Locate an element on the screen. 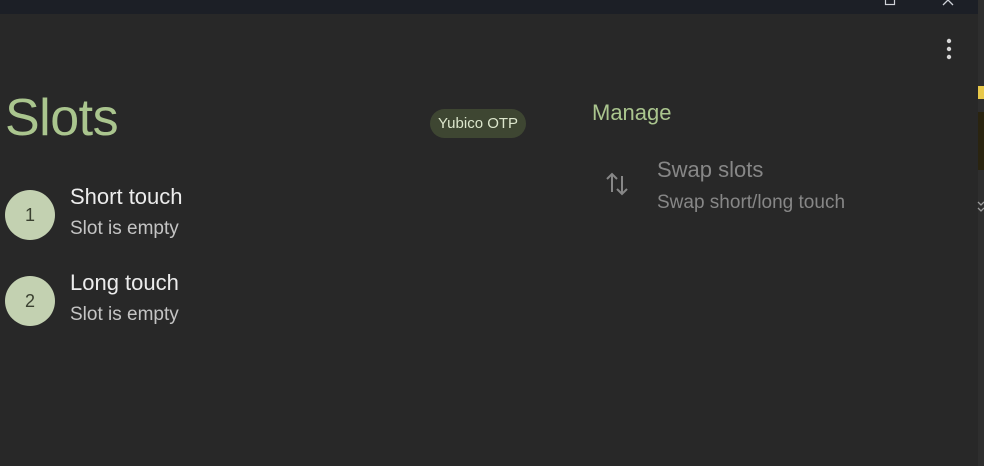 The image size is (984, 466). slot-number: 1 is located at coordinates (29, 214).